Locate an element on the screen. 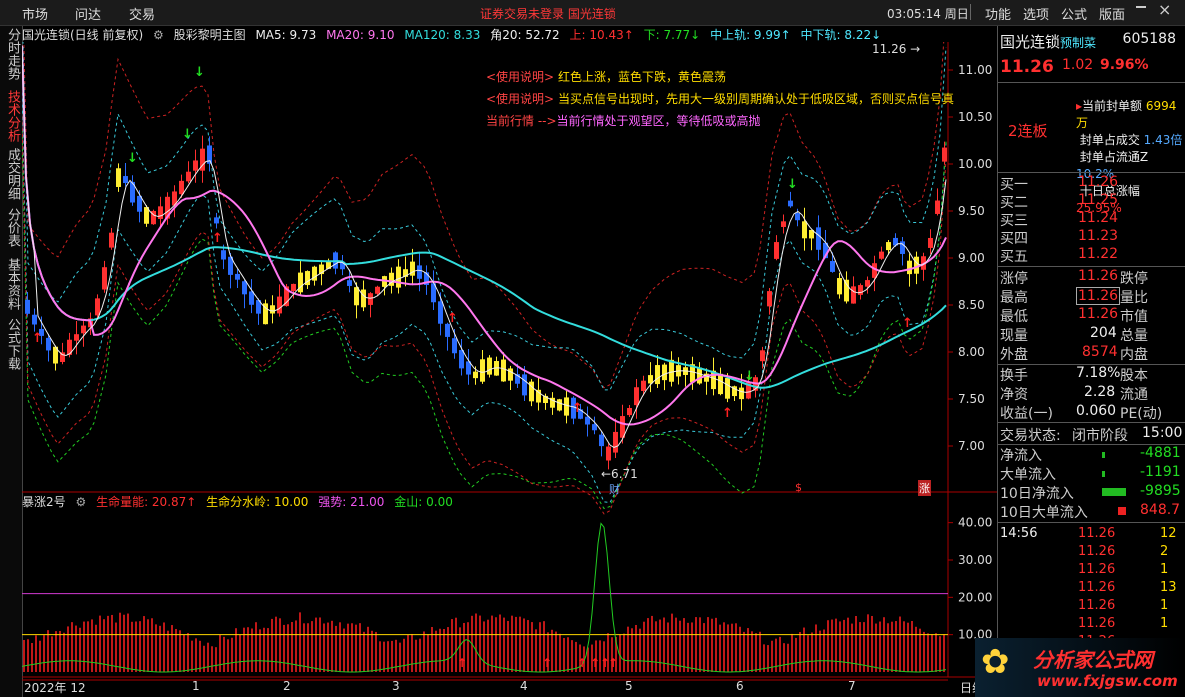 The height and width of the screenshot is (697, 1185). bid-row: 买五 11.22 is located at coordinates (1092, 255).